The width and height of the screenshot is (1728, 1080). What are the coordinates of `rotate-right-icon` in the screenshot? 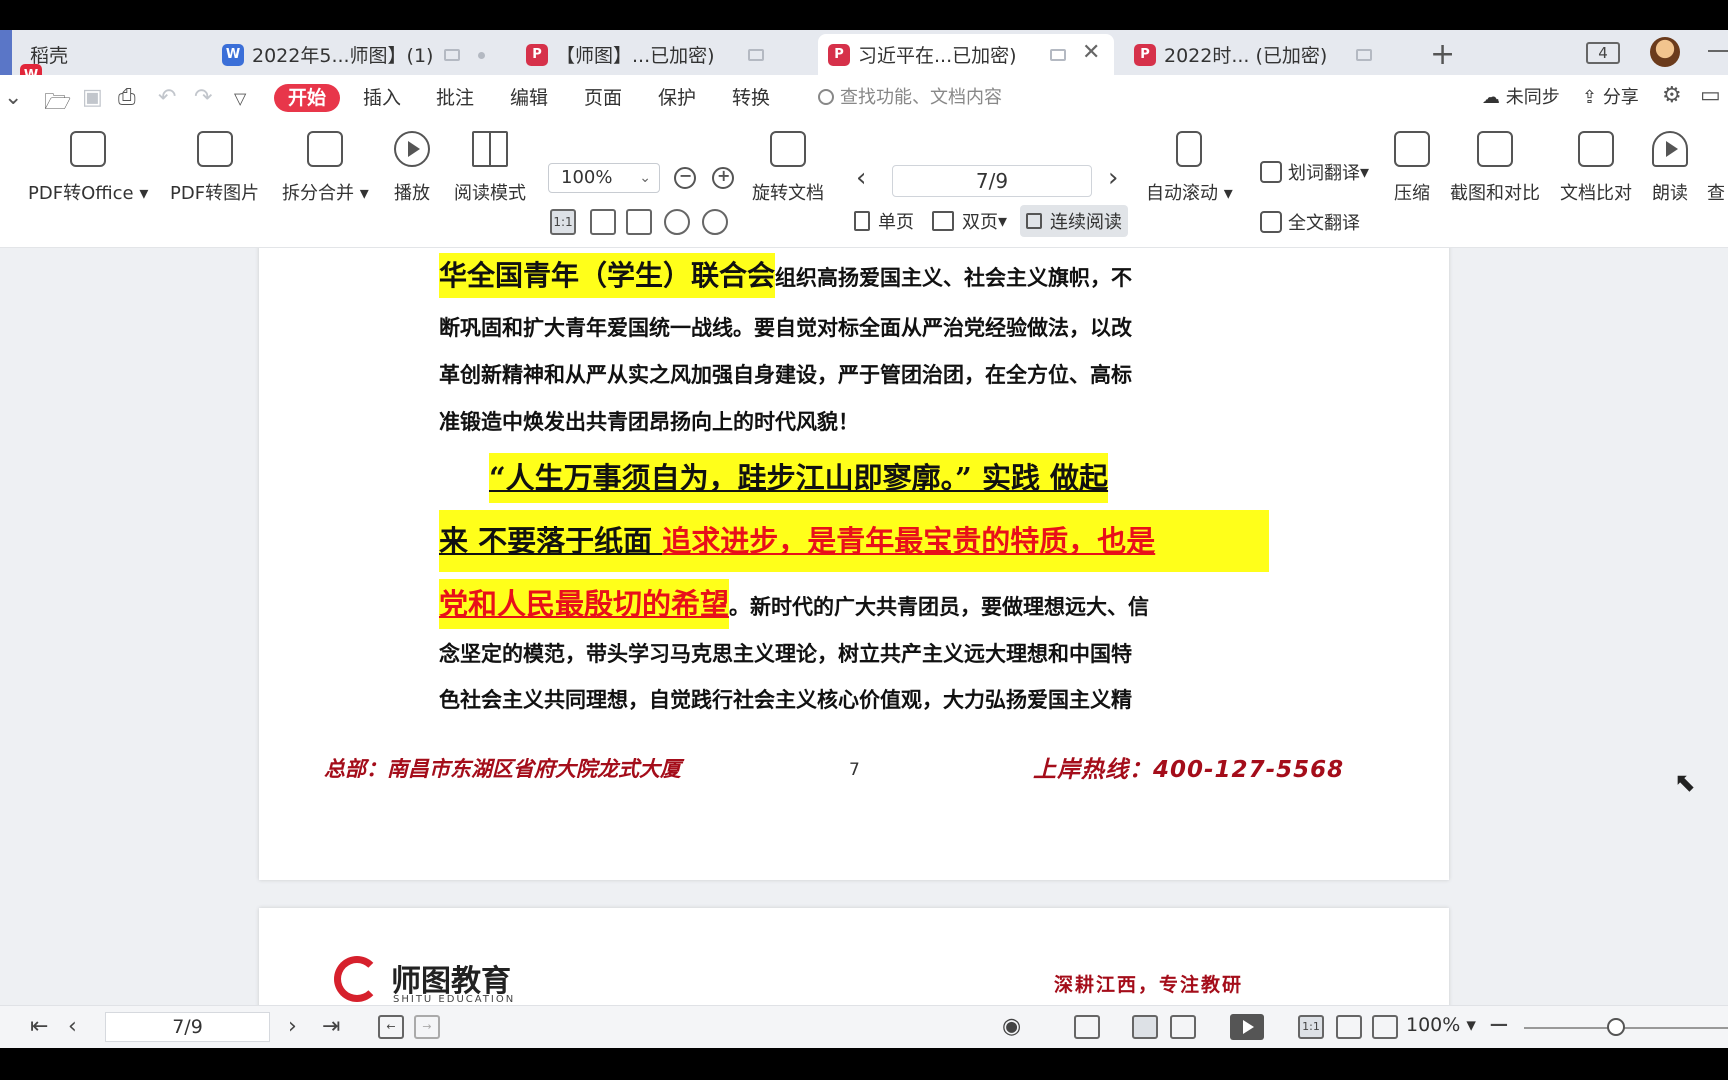 It's located at (715, 222).